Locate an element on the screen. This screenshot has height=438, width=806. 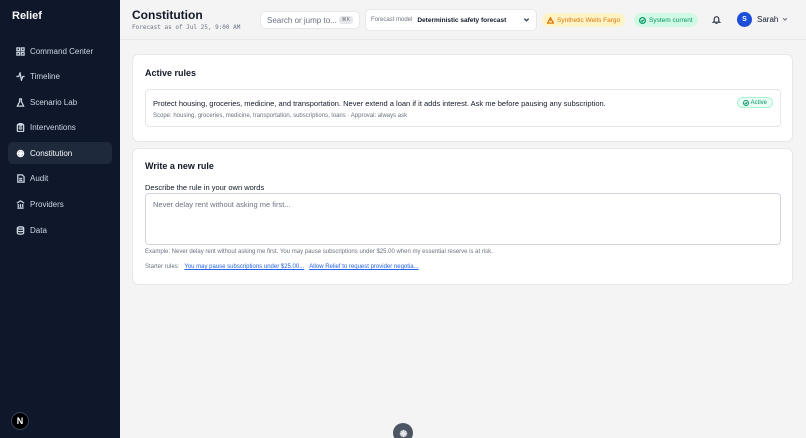
sidebar-item-label: Command Center is located at coordinates (62, 51).